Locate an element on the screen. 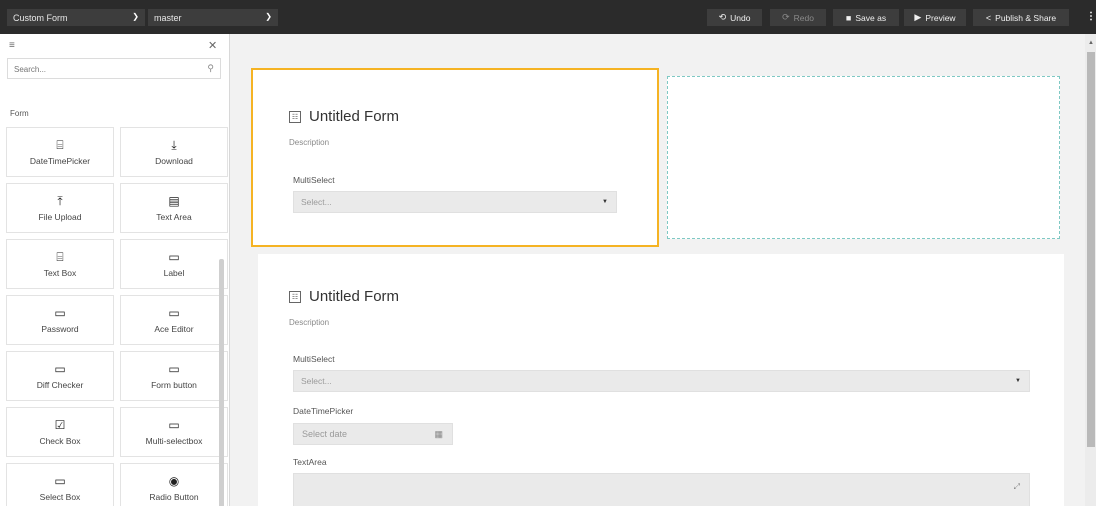 The width and height of the screenshot is (1096, 506). search-input is located at coordinates (98, 69).